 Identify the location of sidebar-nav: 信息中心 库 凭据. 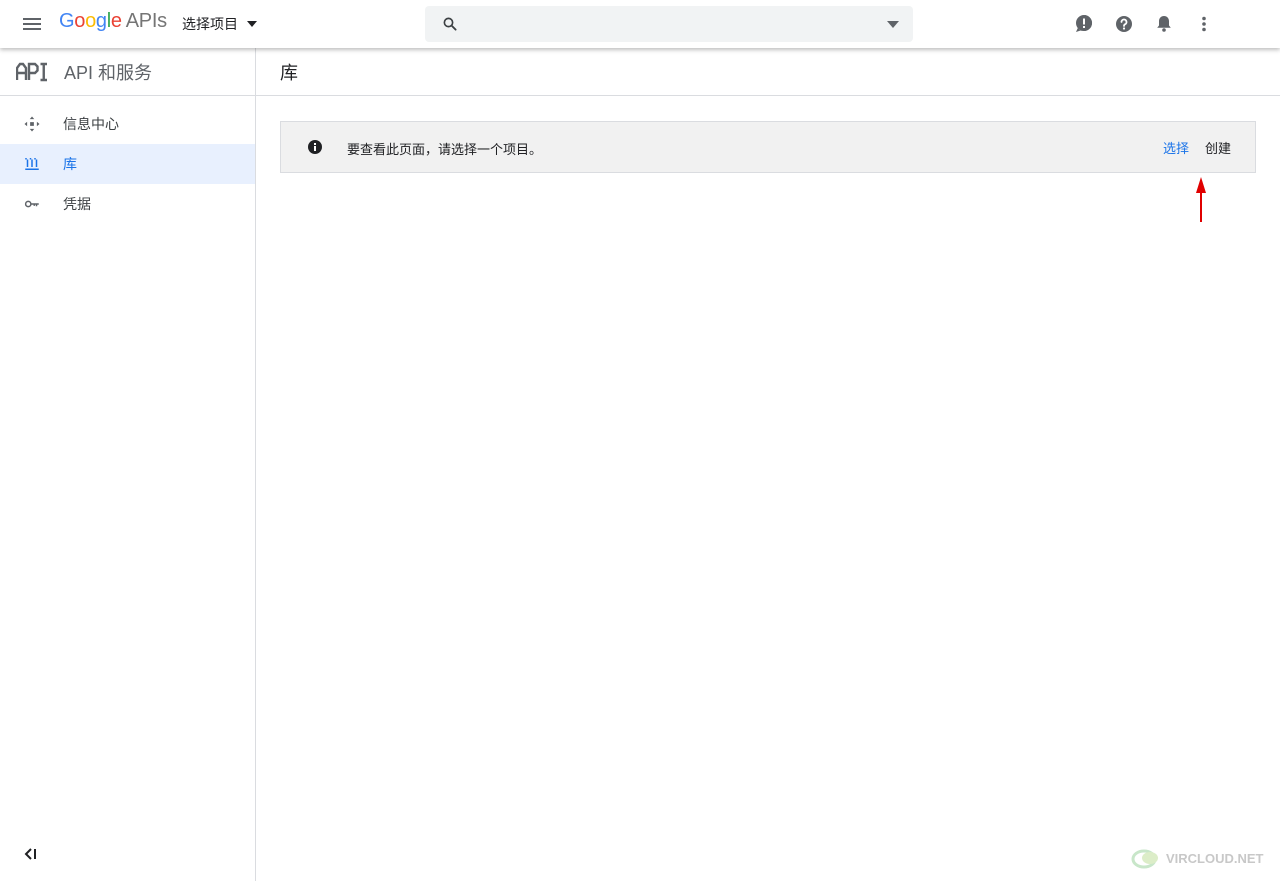
(127, 164).